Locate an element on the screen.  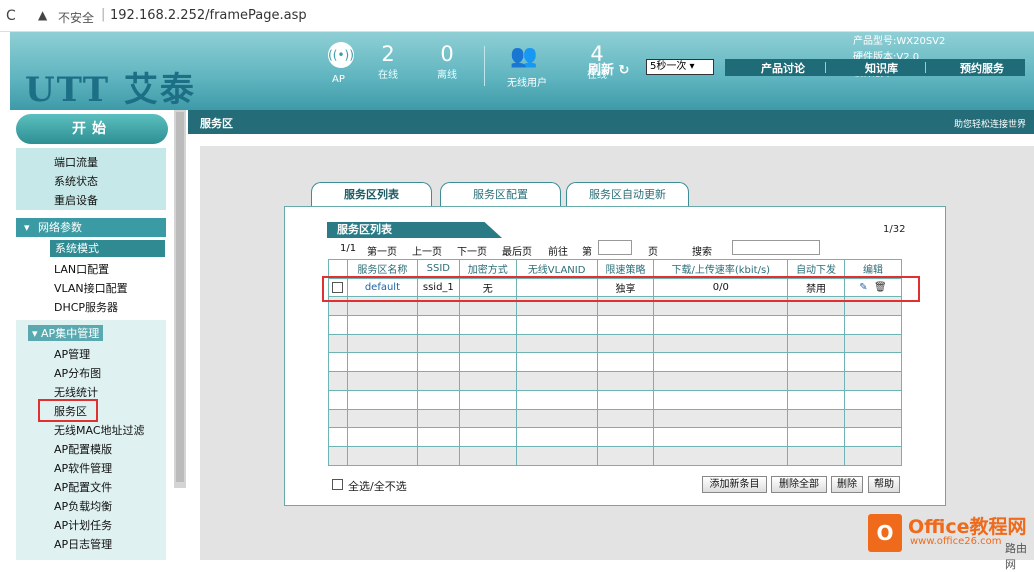
search-input is located at coordinates (776, 247).